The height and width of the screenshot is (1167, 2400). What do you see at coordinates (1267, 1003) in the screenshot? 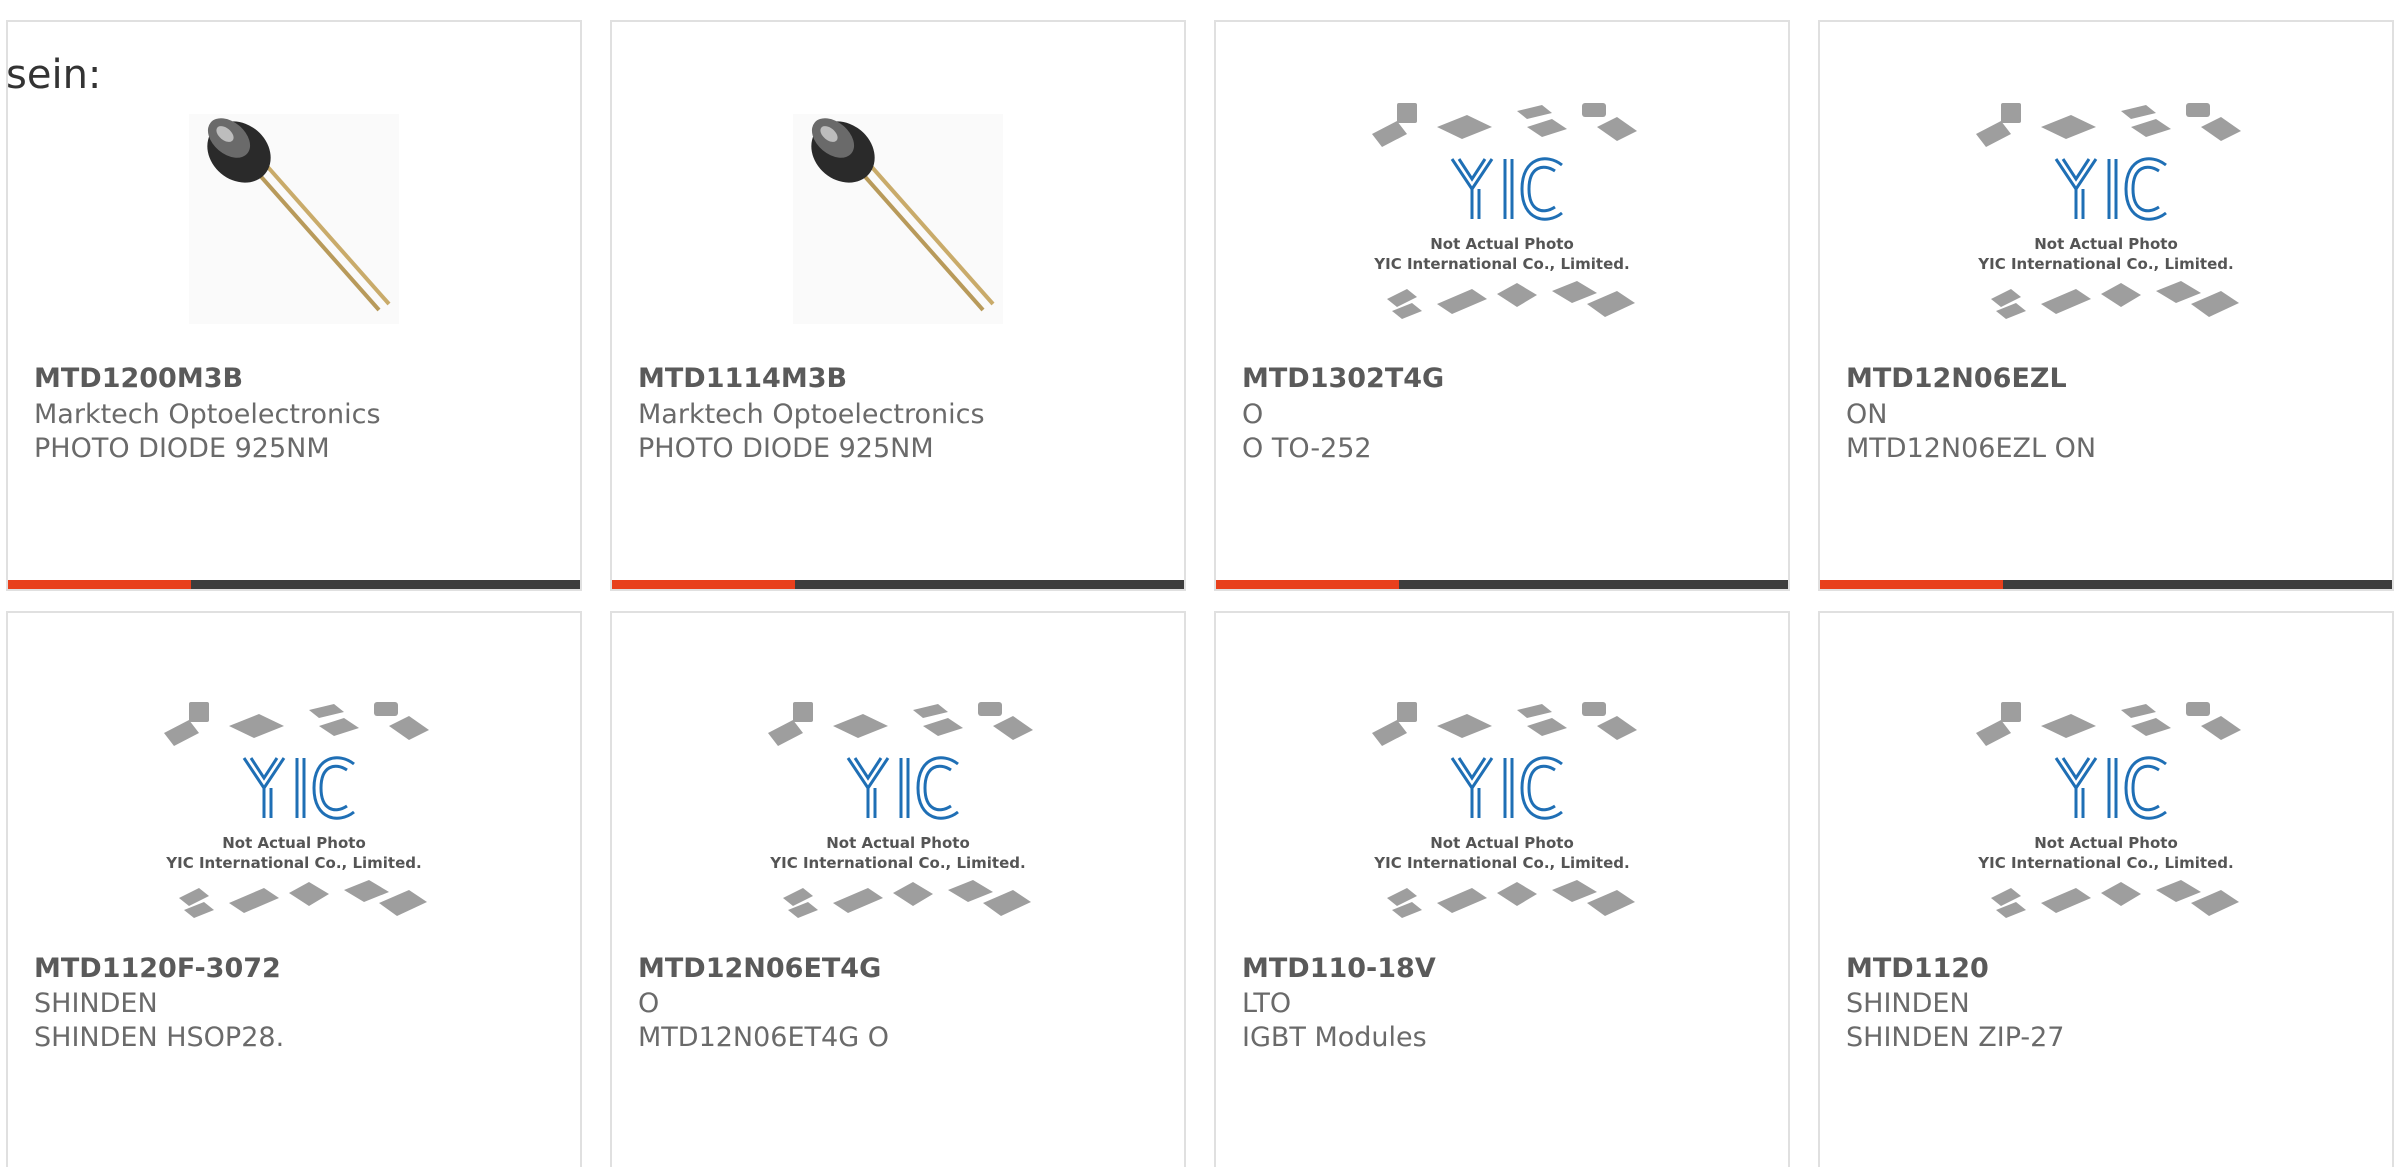
I see `product-manufacturer: LTO` at bounding box center [1267, 1003].